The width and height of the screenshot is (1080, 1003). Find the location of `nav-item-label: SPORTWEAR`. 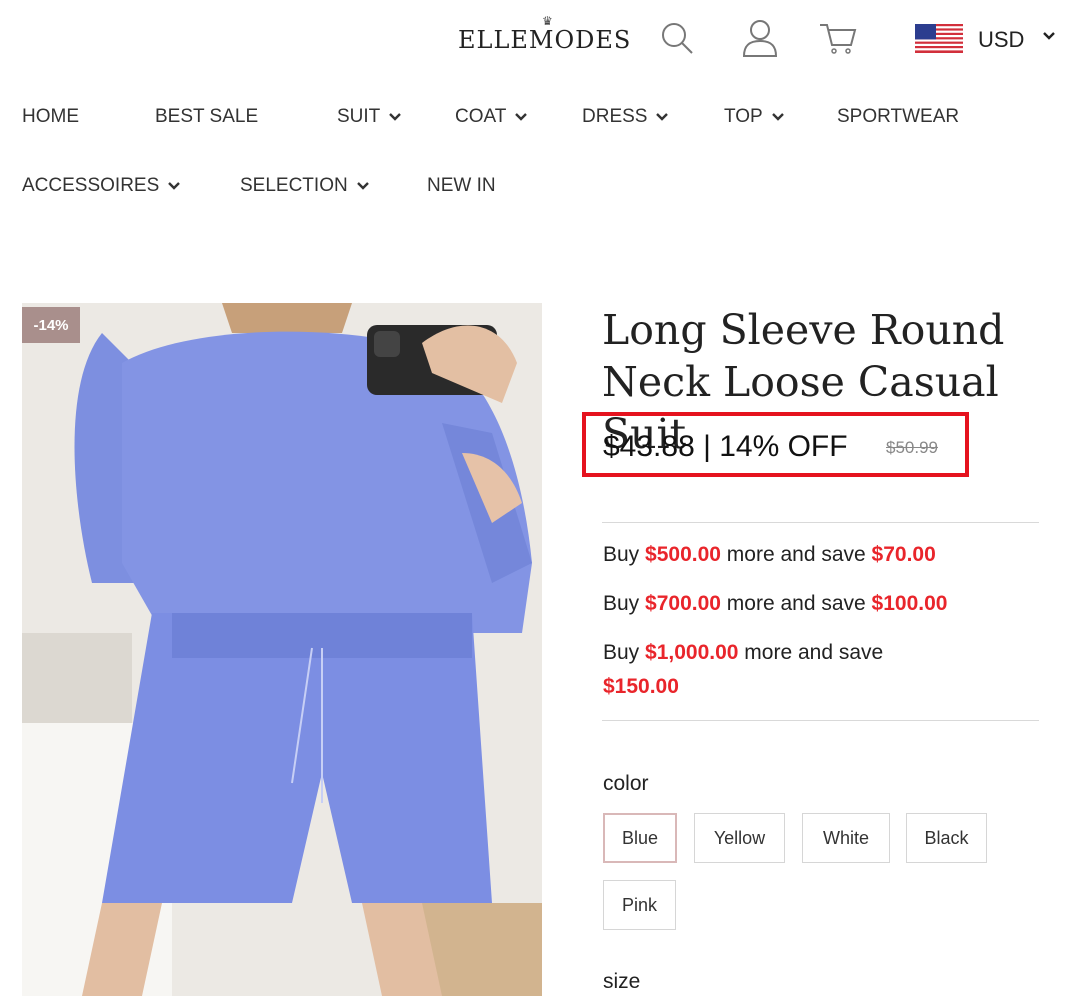

nav-item-label: SPORTWEAR is located at coordinates (898, 116).